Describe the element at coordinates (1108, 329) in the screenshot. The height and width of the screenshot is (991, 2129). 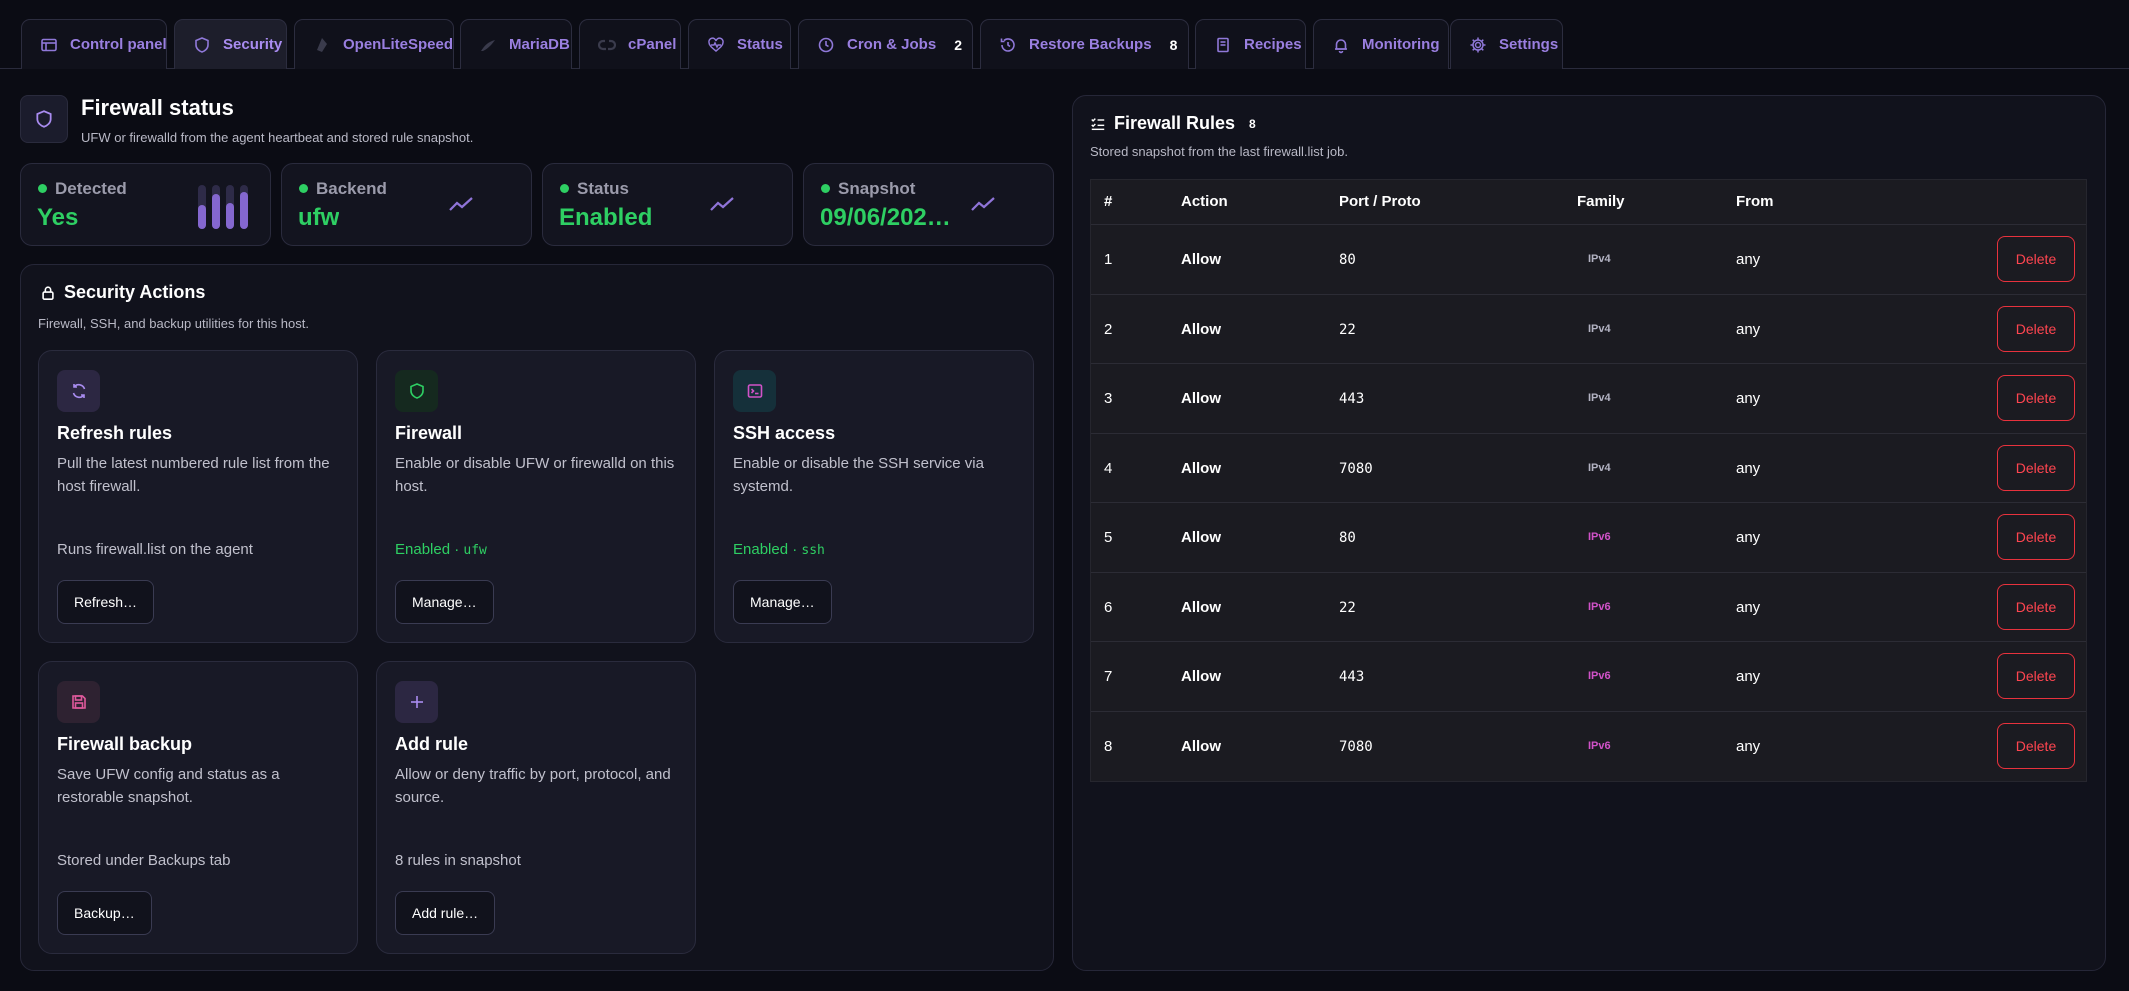
I see `rule-number: 2` at that location.